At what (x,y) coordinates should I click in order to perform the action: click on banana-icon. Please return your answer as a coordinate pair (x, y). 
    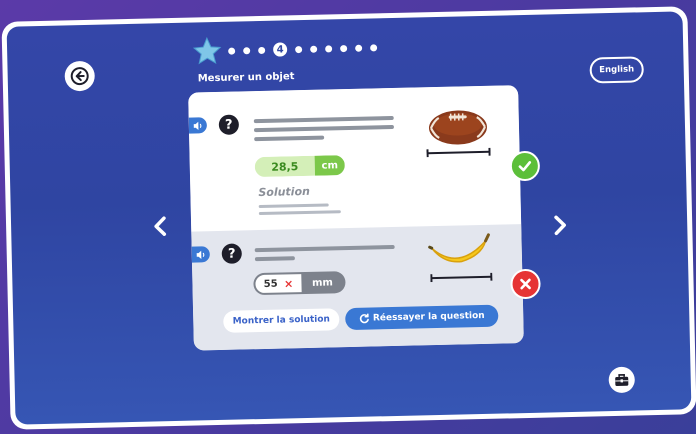
    Looking at the image, I should click on (459, 248).